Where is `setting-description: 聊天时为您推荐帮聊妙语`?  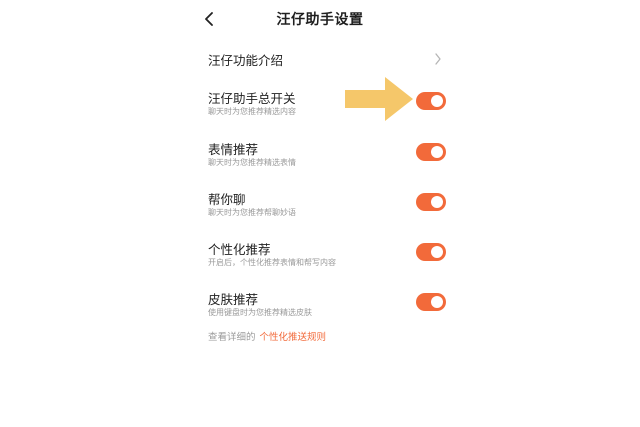 setting-description: 聊天时为您推荐帮聊妙语 is located at coordinates (252, 212).